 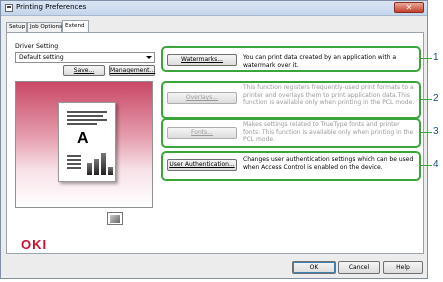 I want to click on callout-number-1: 1, so click(x=436, y=57).